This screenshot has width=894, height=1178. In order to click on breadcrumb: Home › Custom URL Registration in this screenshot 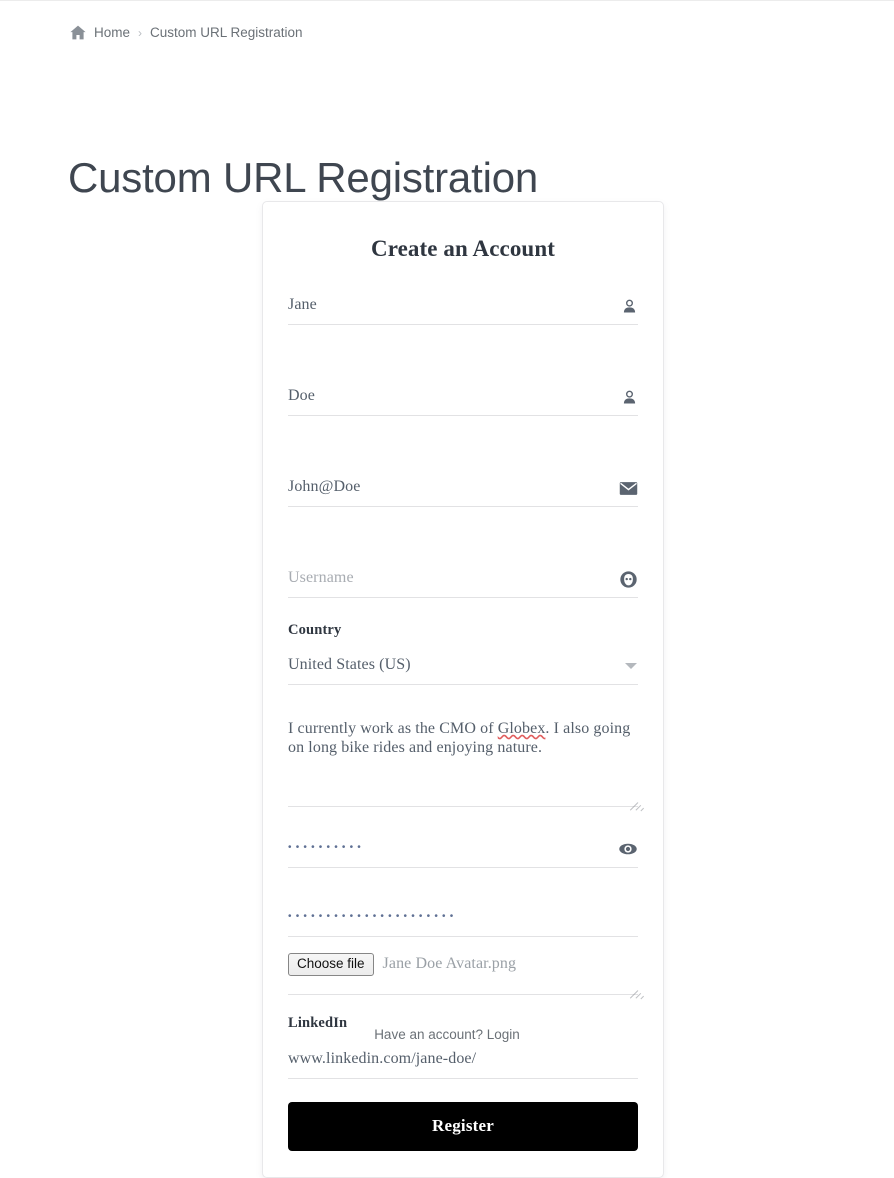, I will do `click(186, 32)`.